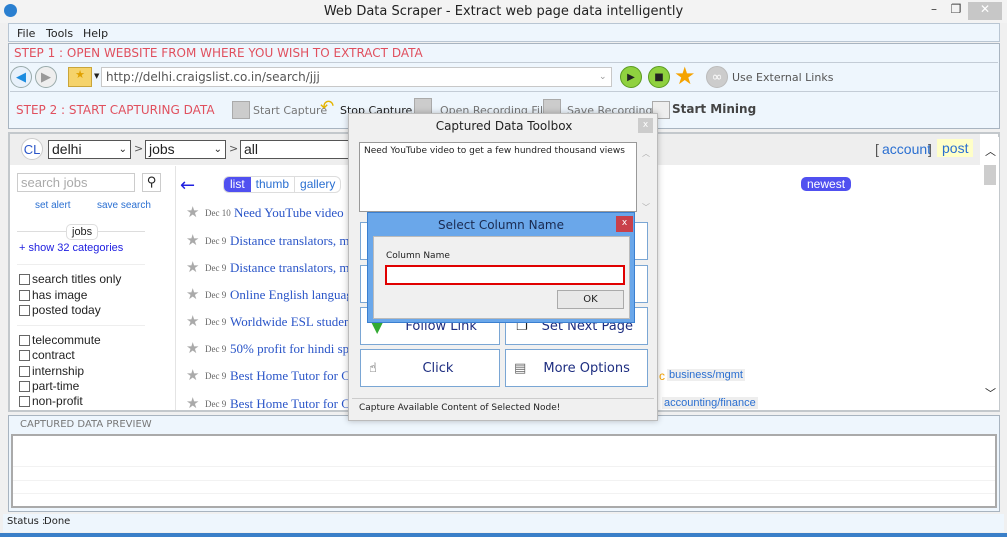  Describe the element at coordinates (624, 224) in the screenshot. I see `column-dialog-close-button: x` at that location.